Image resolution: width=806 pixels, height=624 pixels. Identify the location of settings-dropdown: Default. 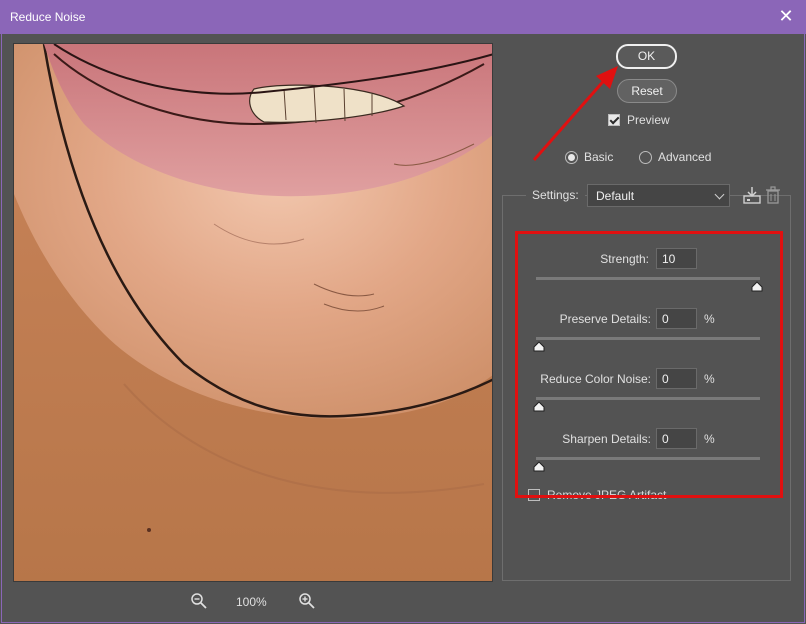
(658, 195).